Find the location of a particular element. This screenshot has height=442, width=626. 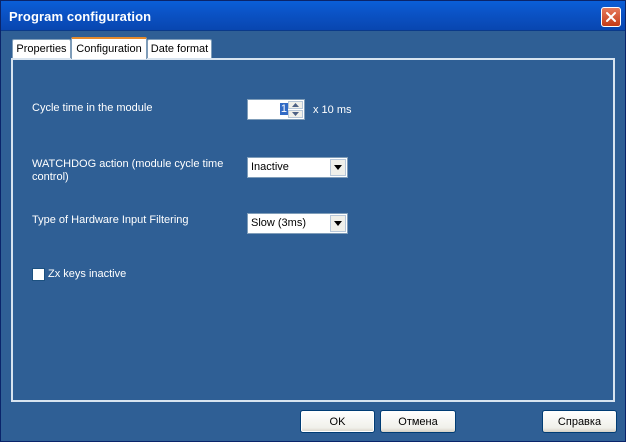

cycle-time-stepper: 1 is located at coordinates (276, 109).